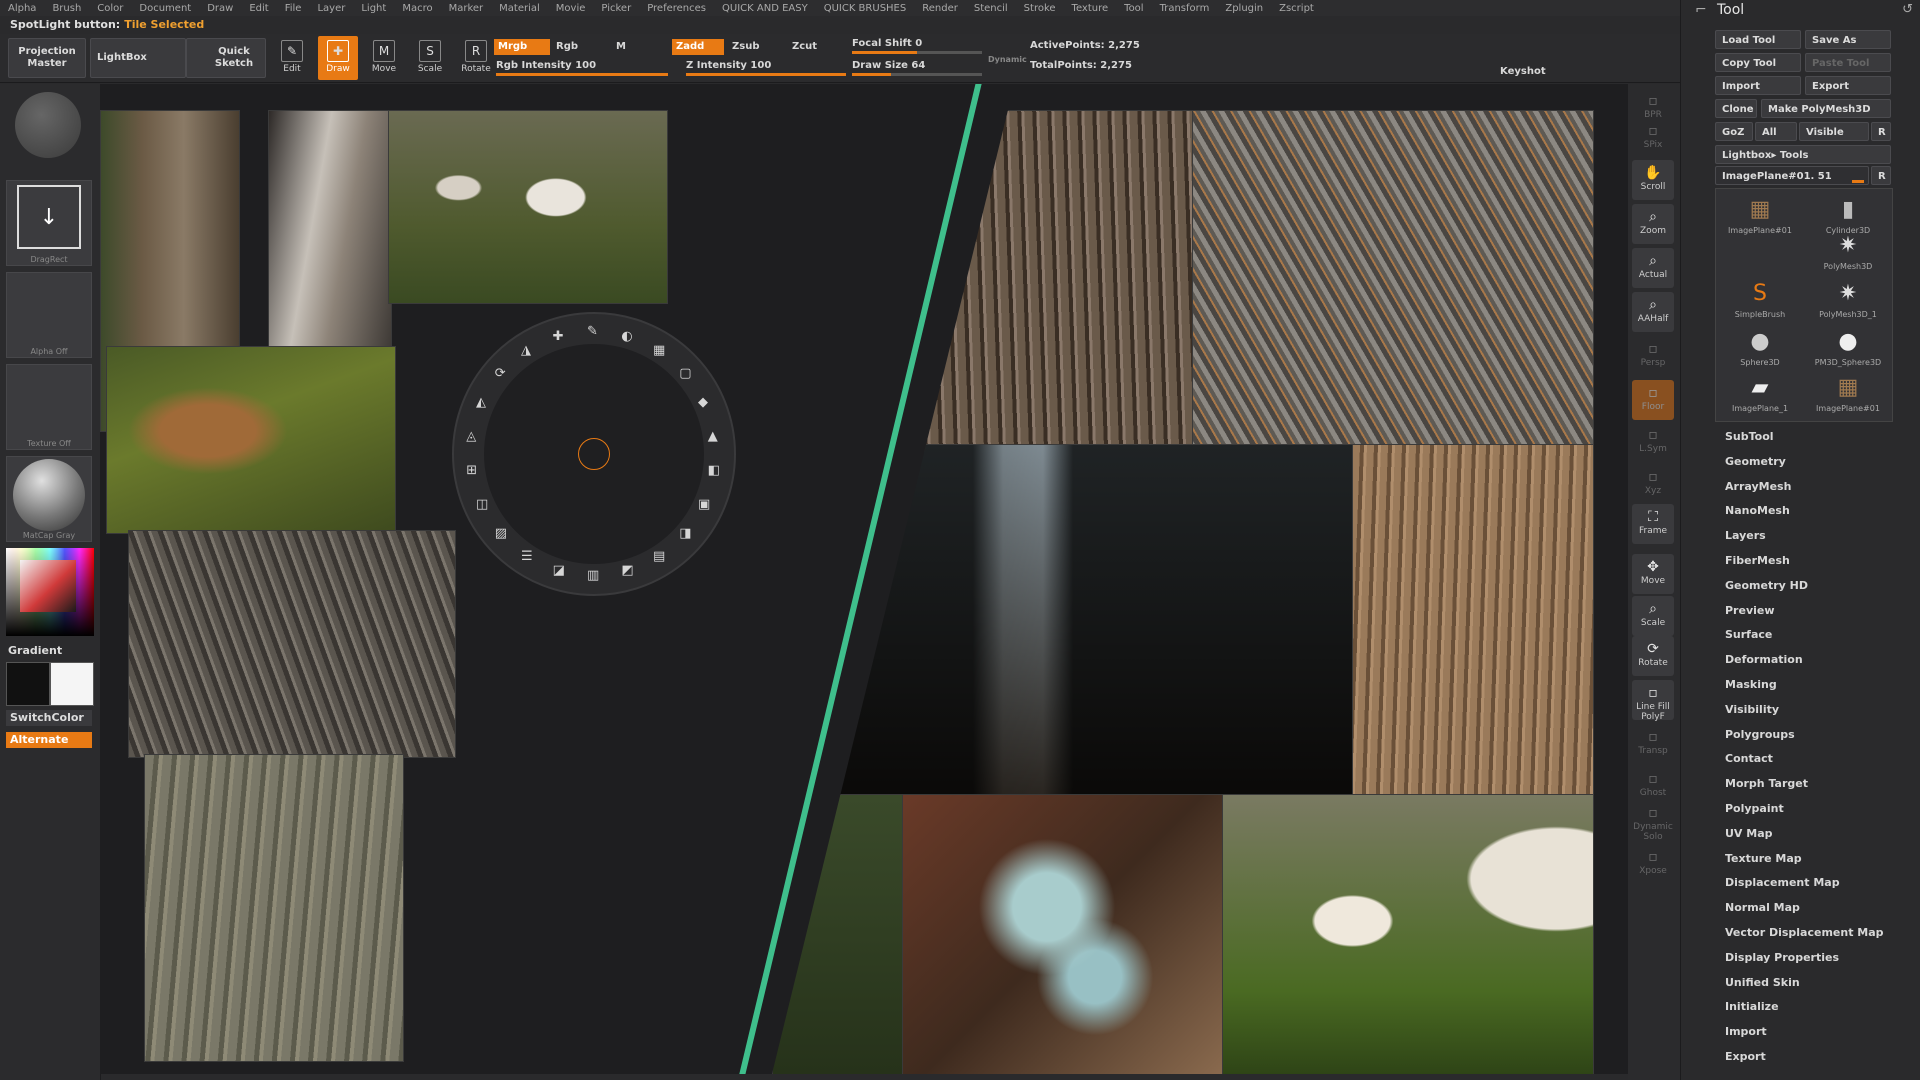 Image resolution: width=1920 pixels, height=1080 pixels. Describe the element at coordinates (1653, 180) in the screenshot. I see `shelf-scroll-button: ✋ Scroll` at that location.